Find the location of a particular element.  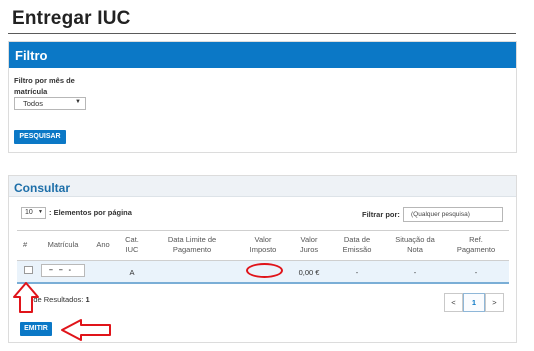

column-header-valor-juros: Valor Juros is located at coordinates (309, 245).